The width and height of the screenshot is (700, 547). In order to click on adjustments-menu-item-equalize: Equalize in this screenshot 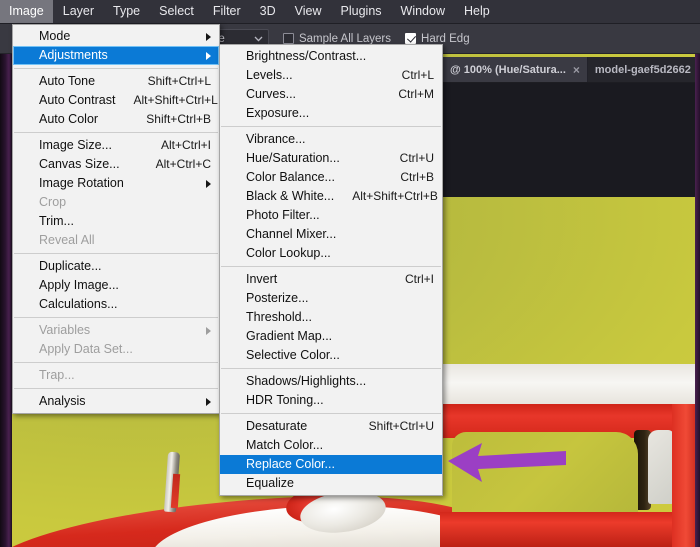, I will do `click(331, 483)`.